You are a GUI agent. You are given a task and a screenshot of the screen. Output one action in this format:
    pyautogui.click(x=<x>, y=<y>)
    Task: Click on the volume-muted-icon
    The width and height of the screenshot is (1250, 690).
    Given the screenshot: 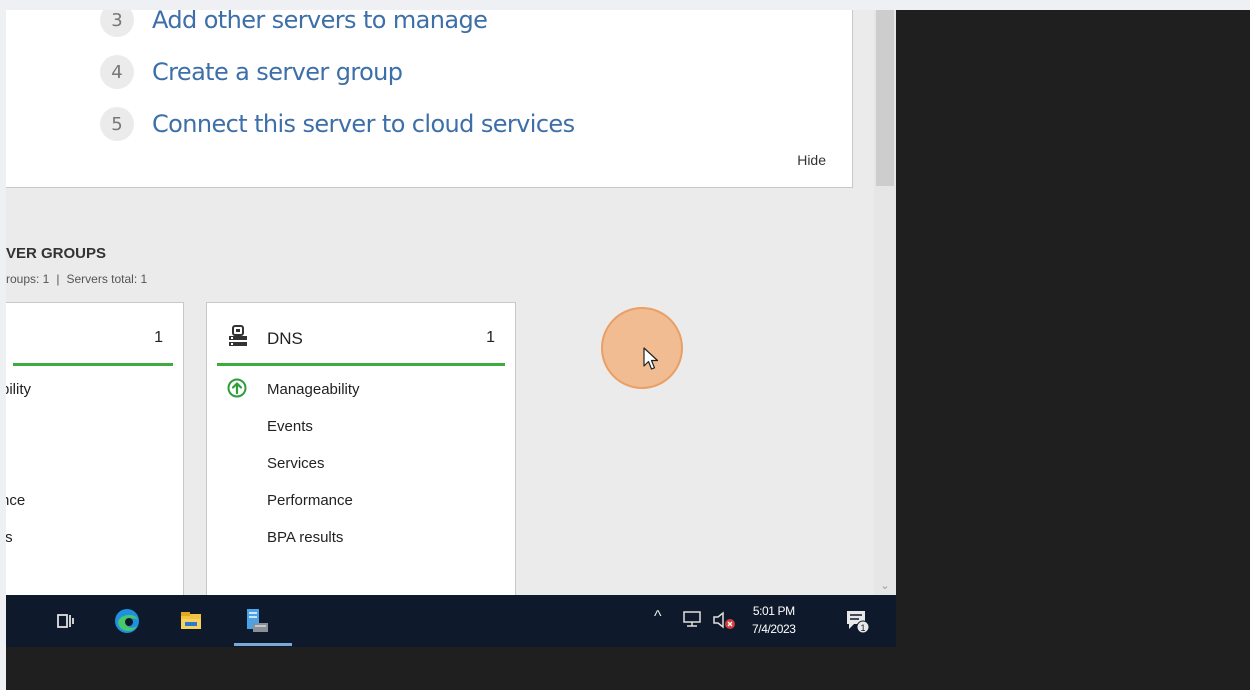 What is the action you would take?
    pyautogui.click(x=724, y=620)
    